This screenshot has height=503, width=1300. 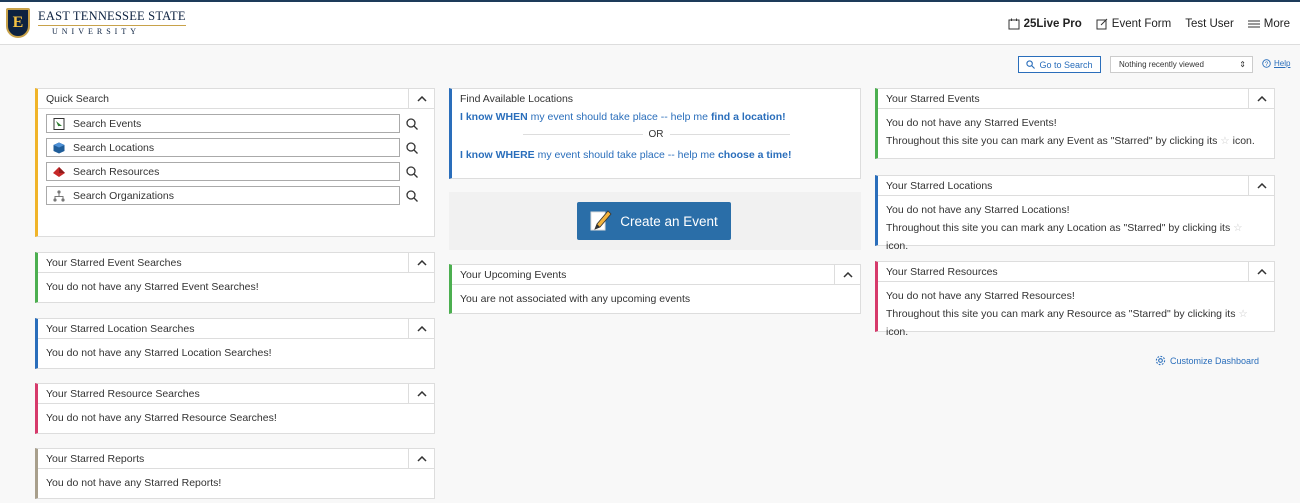 I want to click on go-to-search-button: Go to Search, so click(x=1059, y=64).